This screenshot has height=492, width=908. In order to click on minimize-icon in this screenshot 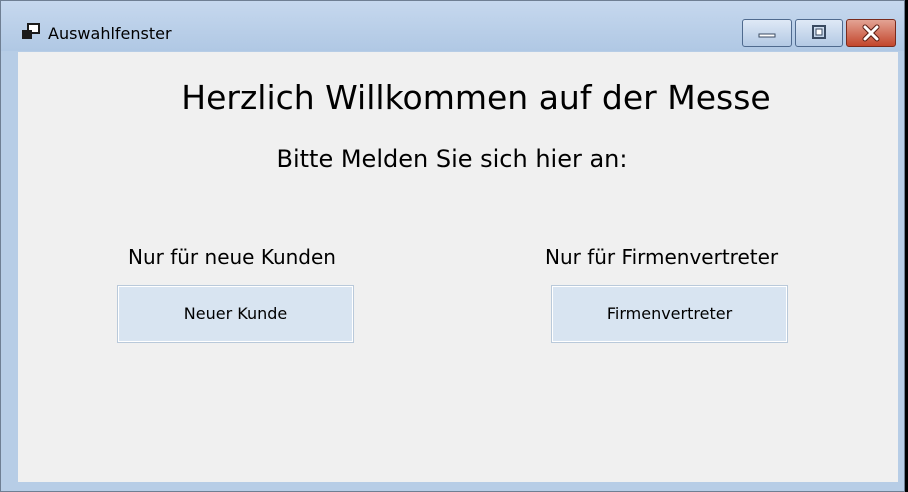, I will do `click(767, 35)`.